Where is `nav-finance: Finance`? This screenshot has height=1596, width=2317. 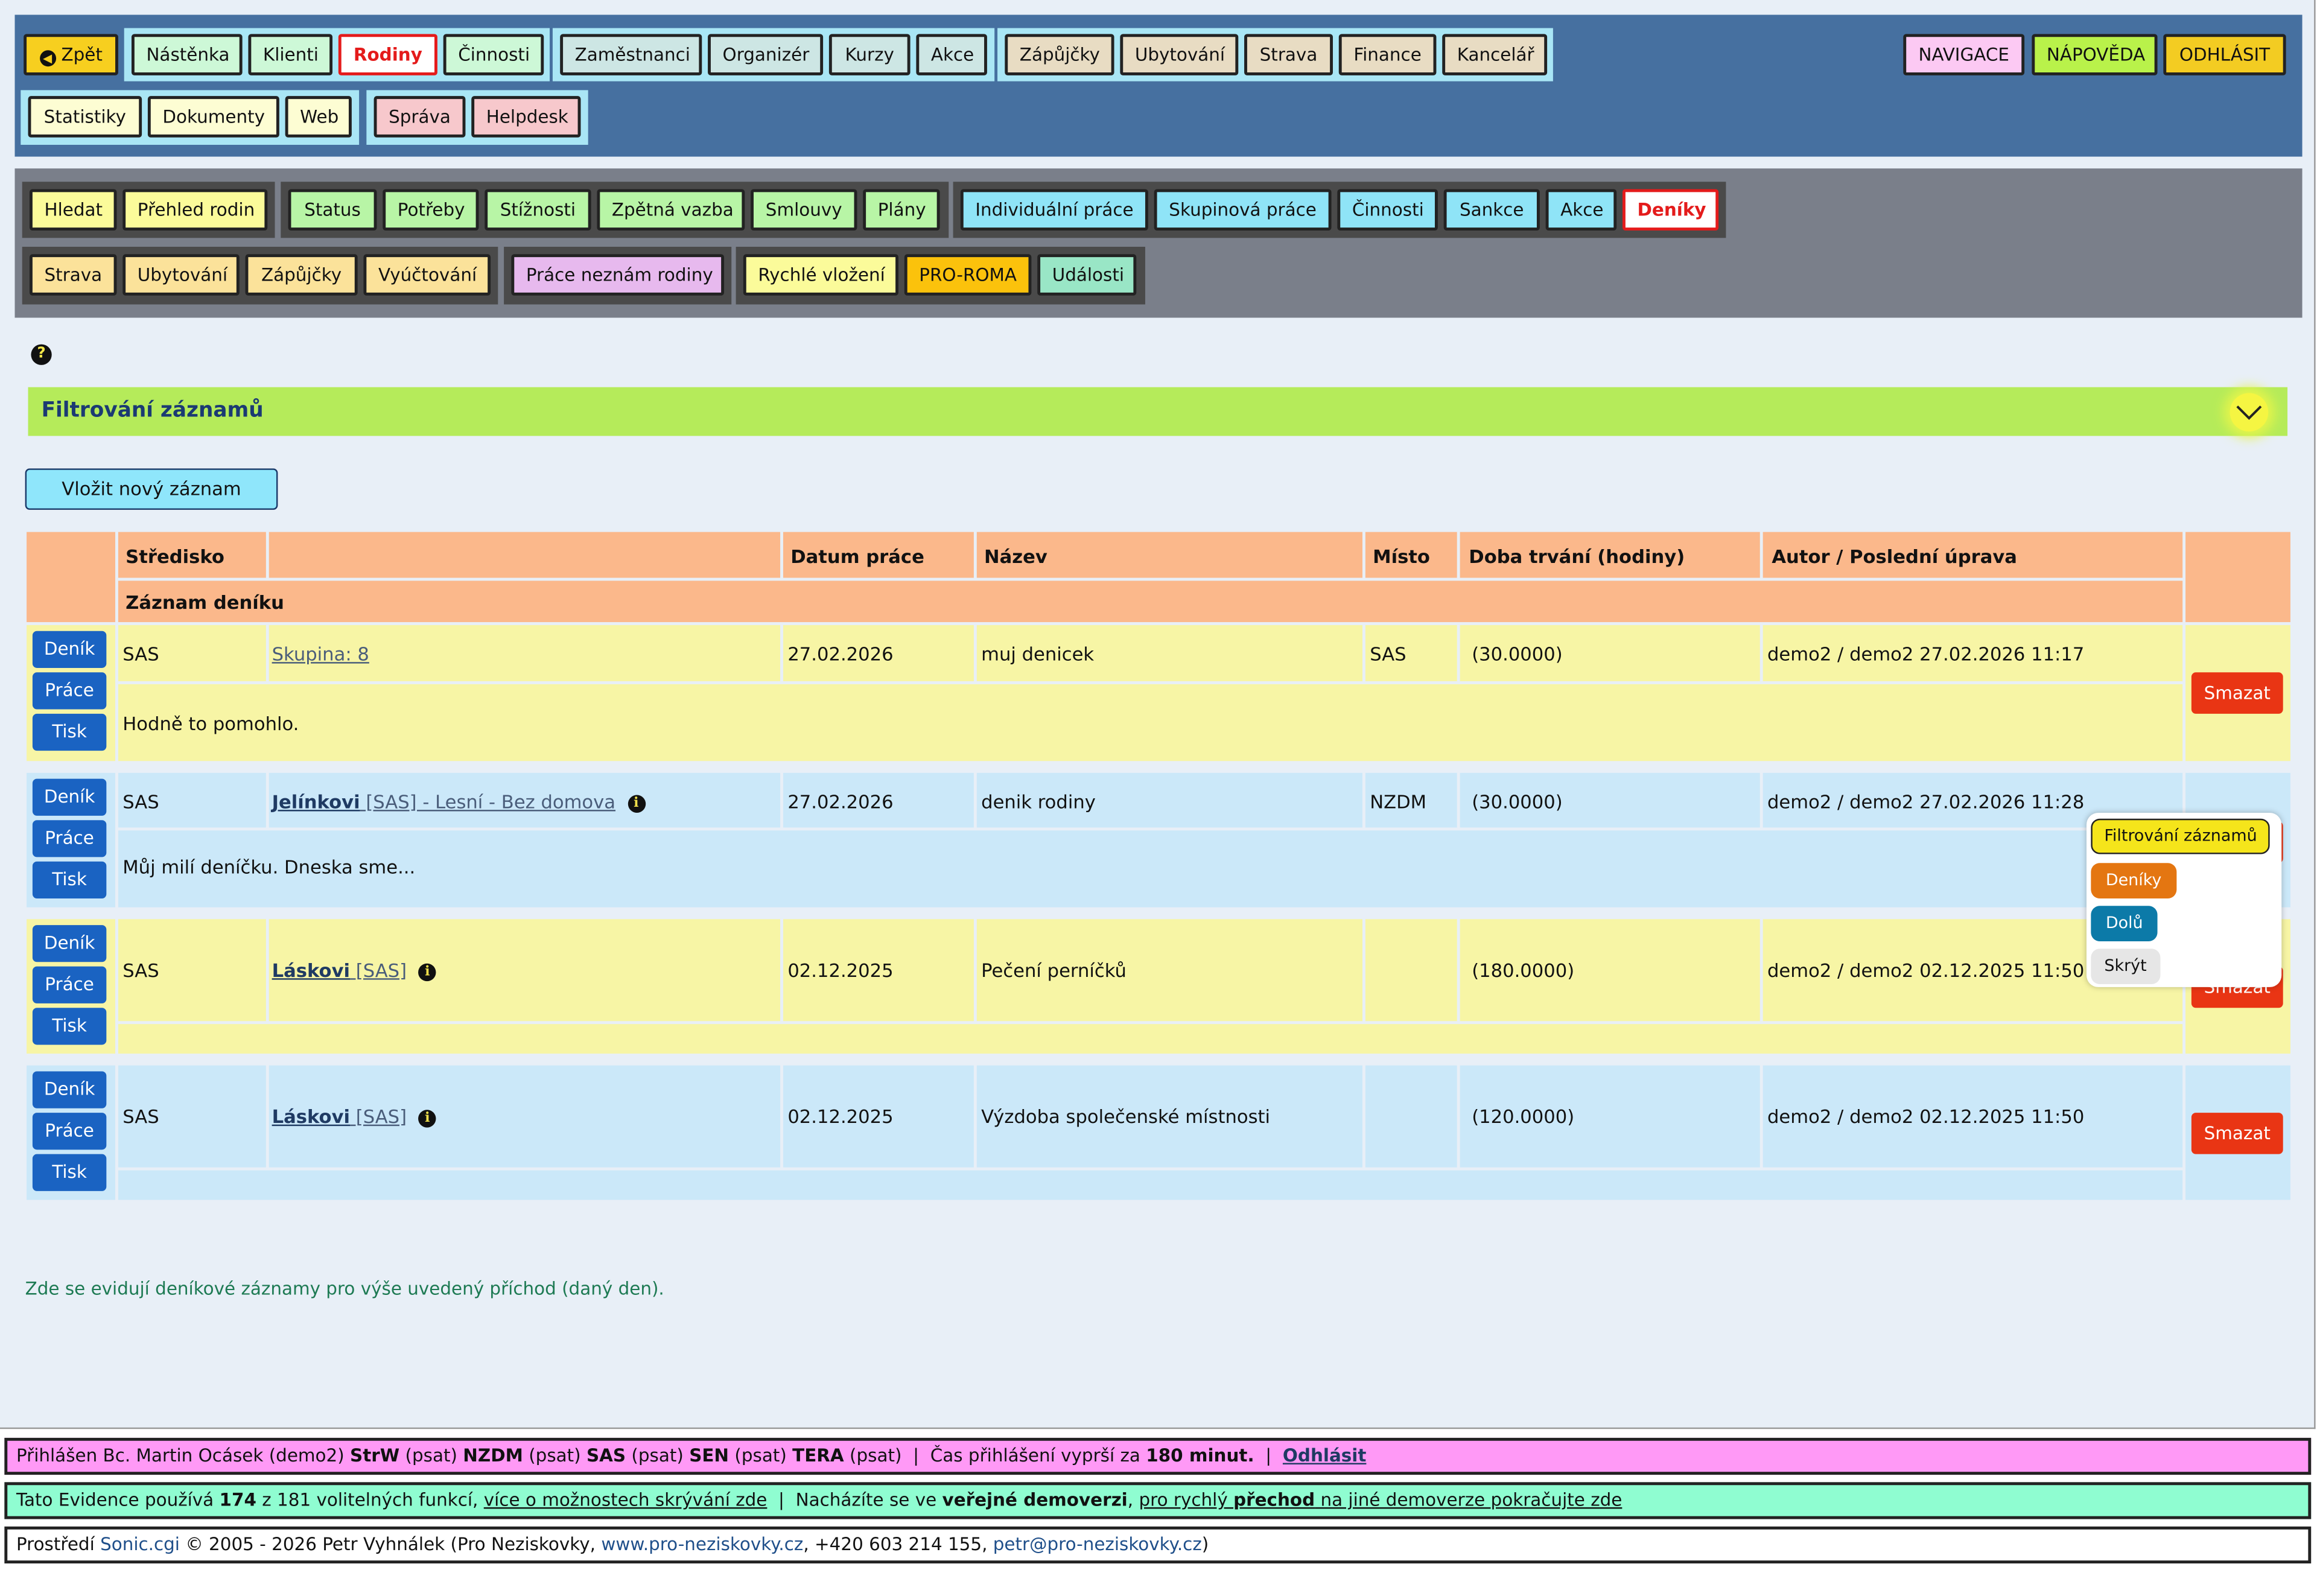
nav-finance: Finance is located at coordinates (1387, 55).